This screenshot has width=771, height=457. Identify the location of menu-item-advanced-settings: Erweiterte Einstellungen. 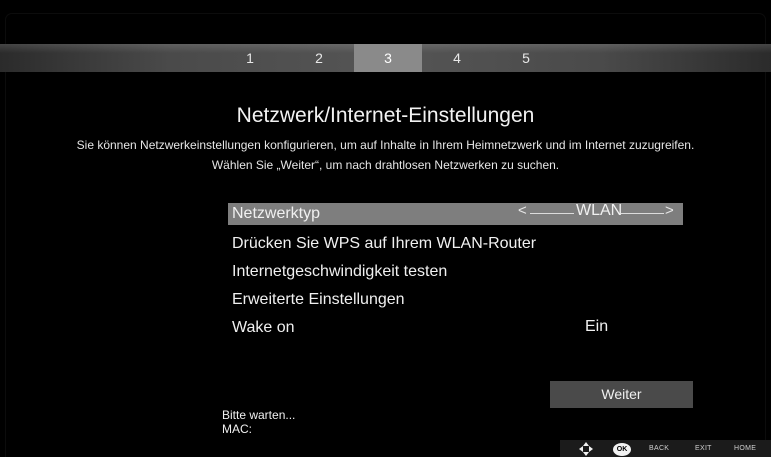
(455, 300).